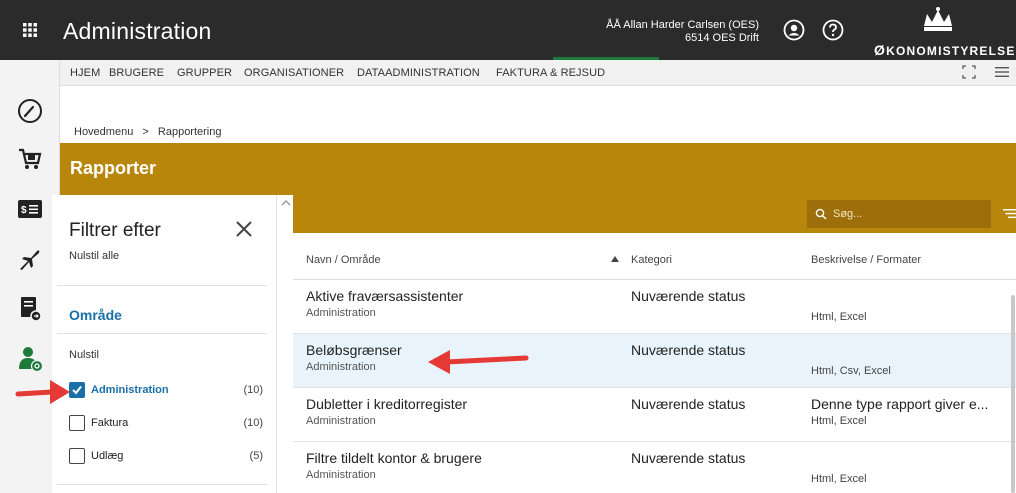 The height and width of the screenshot is (493, 1016). I want to click on rail-finance: $, so click(30, 209).